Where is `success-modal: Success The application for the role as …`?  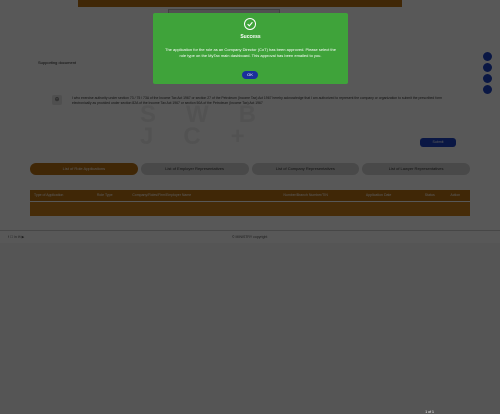
success-modal: Success The application for the role as … is located at coordinates (250, 48).